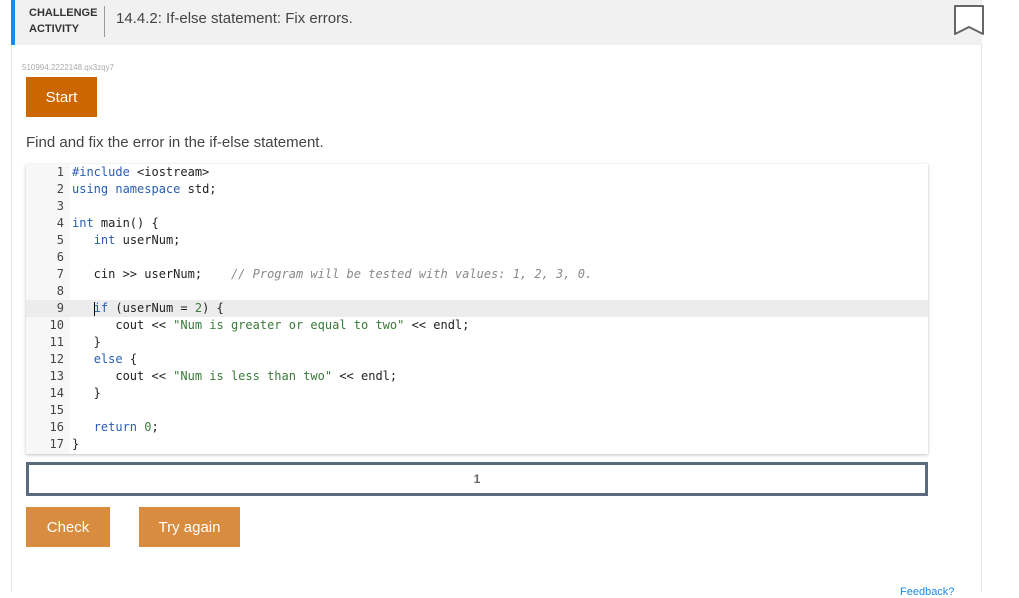  I want to click on start-button: Start, so click(61, 97).